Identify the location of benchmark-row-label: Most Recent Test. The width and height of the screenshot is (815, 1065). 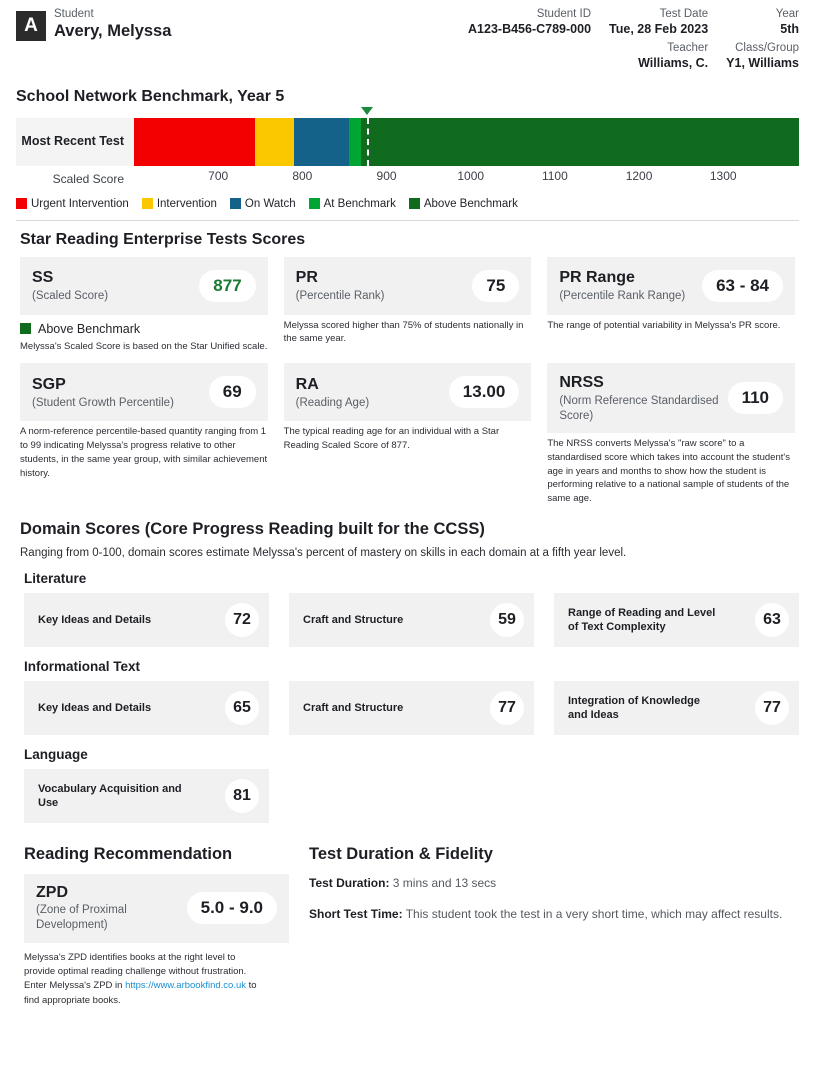
(75, 141).